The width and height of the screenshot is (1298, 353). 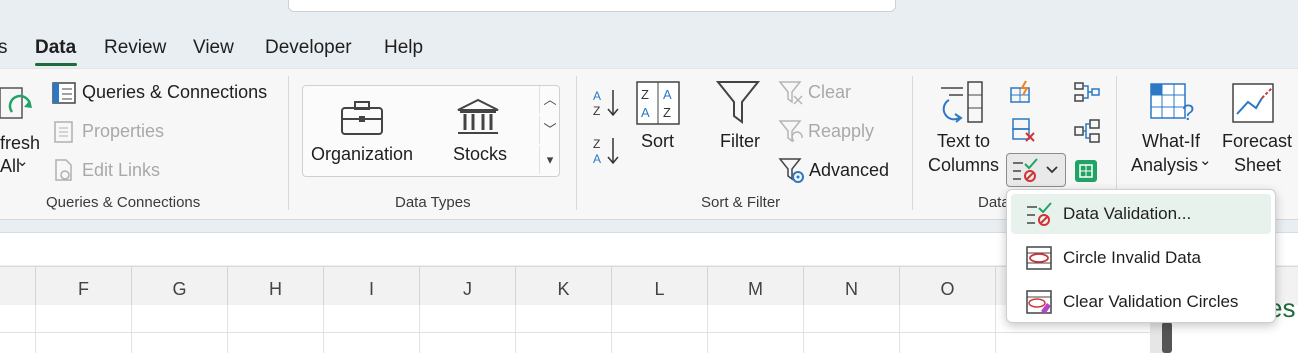 What do you see at coordinates (756, 286) in the screenshot?
I see `column-header-m: M` at bounding box center [756, 286].